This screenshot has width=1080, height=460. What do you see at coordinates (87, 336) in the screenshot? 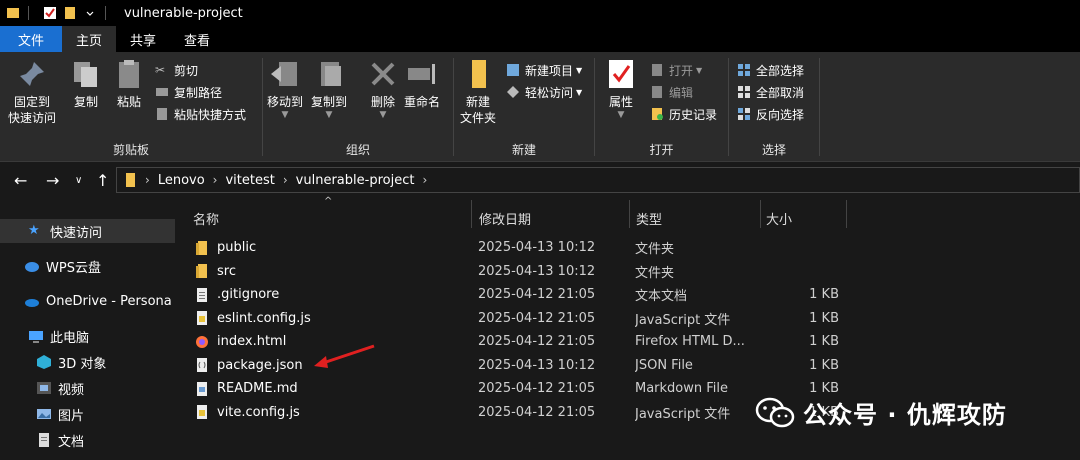
I see `nav-this-pc: 此电脑` at bounding box center [87, 336].